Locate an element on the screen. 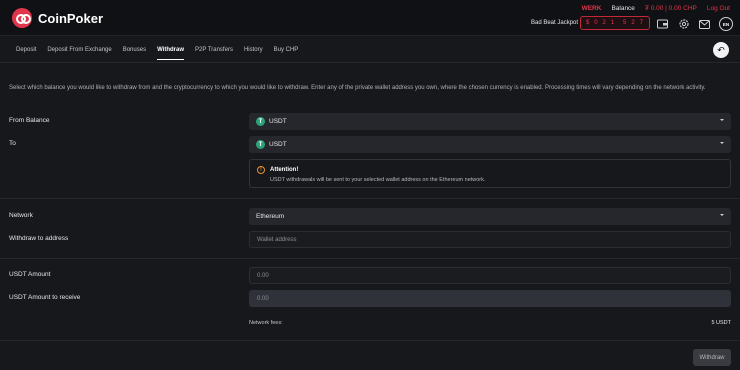  jackpot-digit: $ is located at coordinates (588, 23).